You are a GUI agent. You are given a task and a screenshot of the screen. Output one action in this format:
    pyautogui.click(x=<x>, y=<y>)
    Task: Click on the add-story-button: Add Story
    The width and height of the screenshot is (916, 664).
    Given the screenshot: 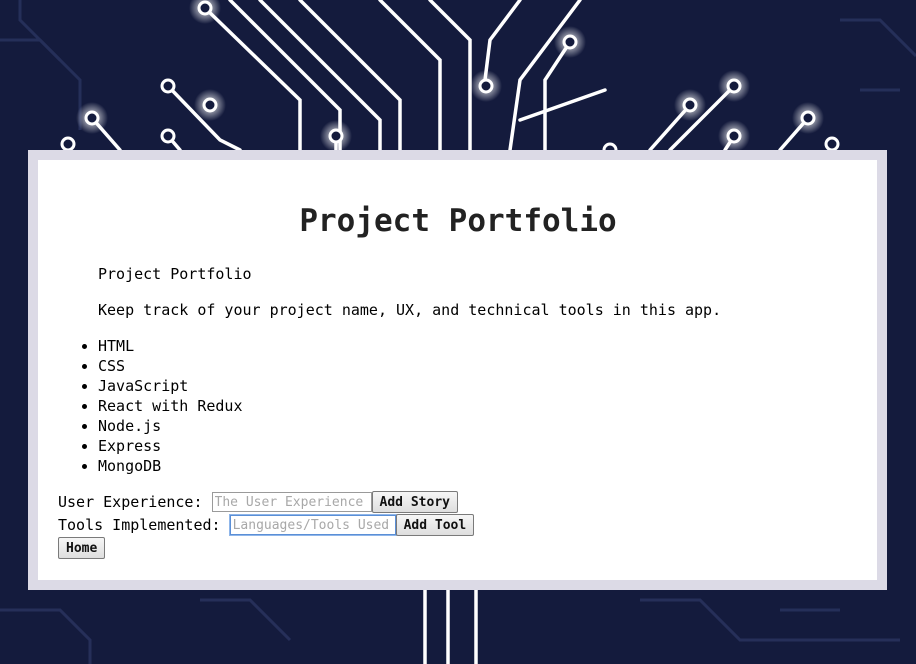 What is the action you would take?
    pyautogui.click(x=414, y=502)
    